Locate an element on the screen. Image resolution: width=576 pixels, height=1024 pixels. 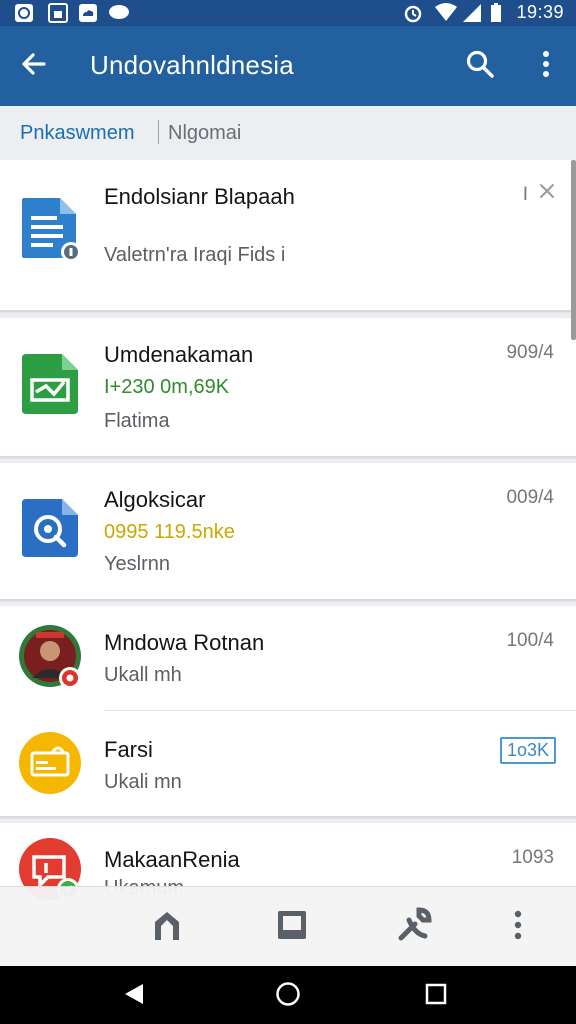
overflow-menu-button is located at coordinates (546, 66).